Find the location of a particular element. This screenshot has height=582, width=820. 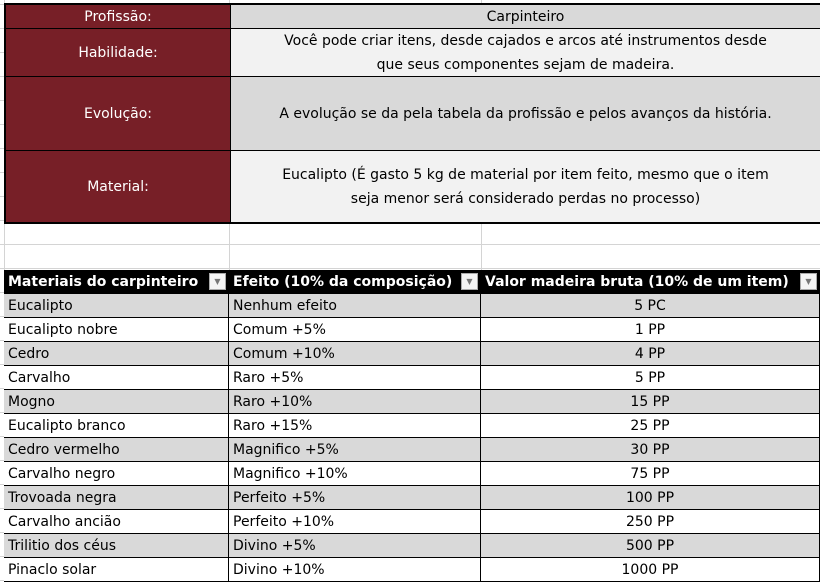

effect-cell: Comum +5% is located at coordinates (355, 329).